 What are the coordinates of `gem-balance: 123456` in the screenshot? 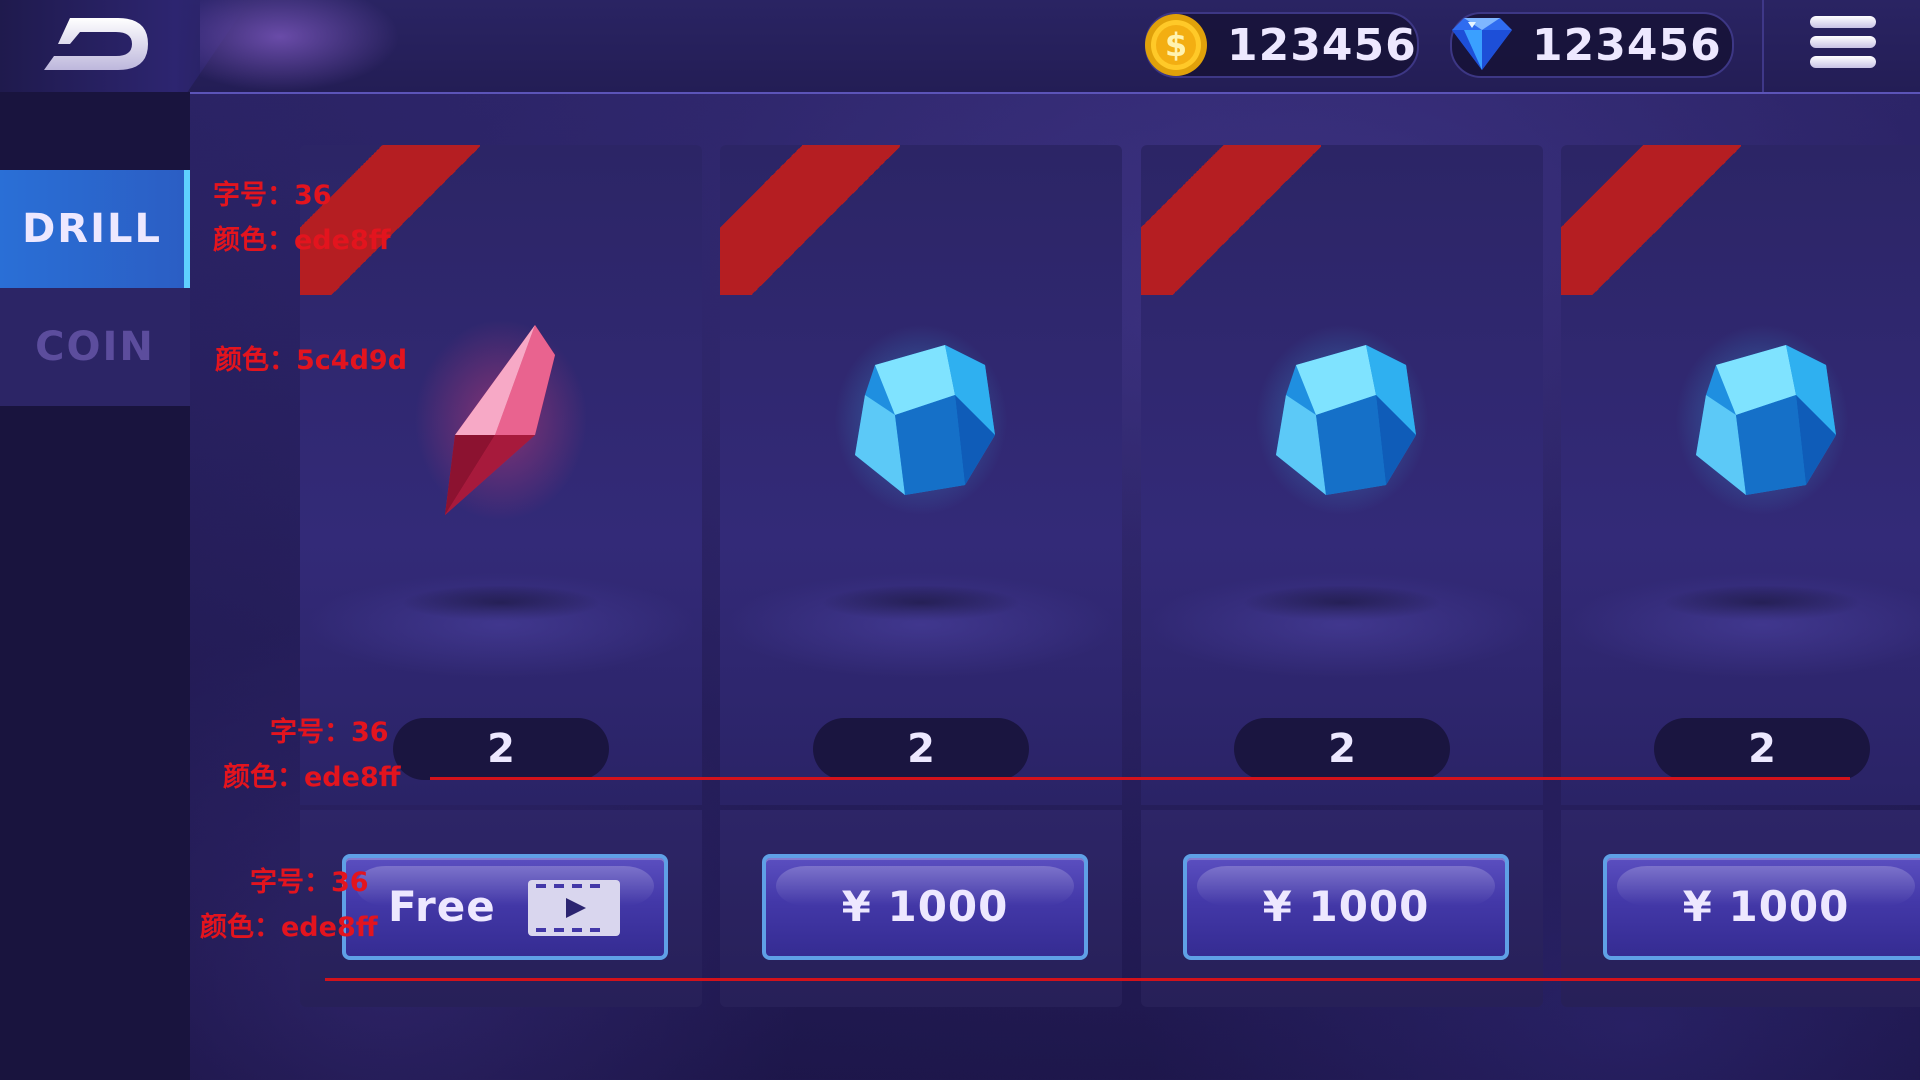 It's located at (1592, 45).